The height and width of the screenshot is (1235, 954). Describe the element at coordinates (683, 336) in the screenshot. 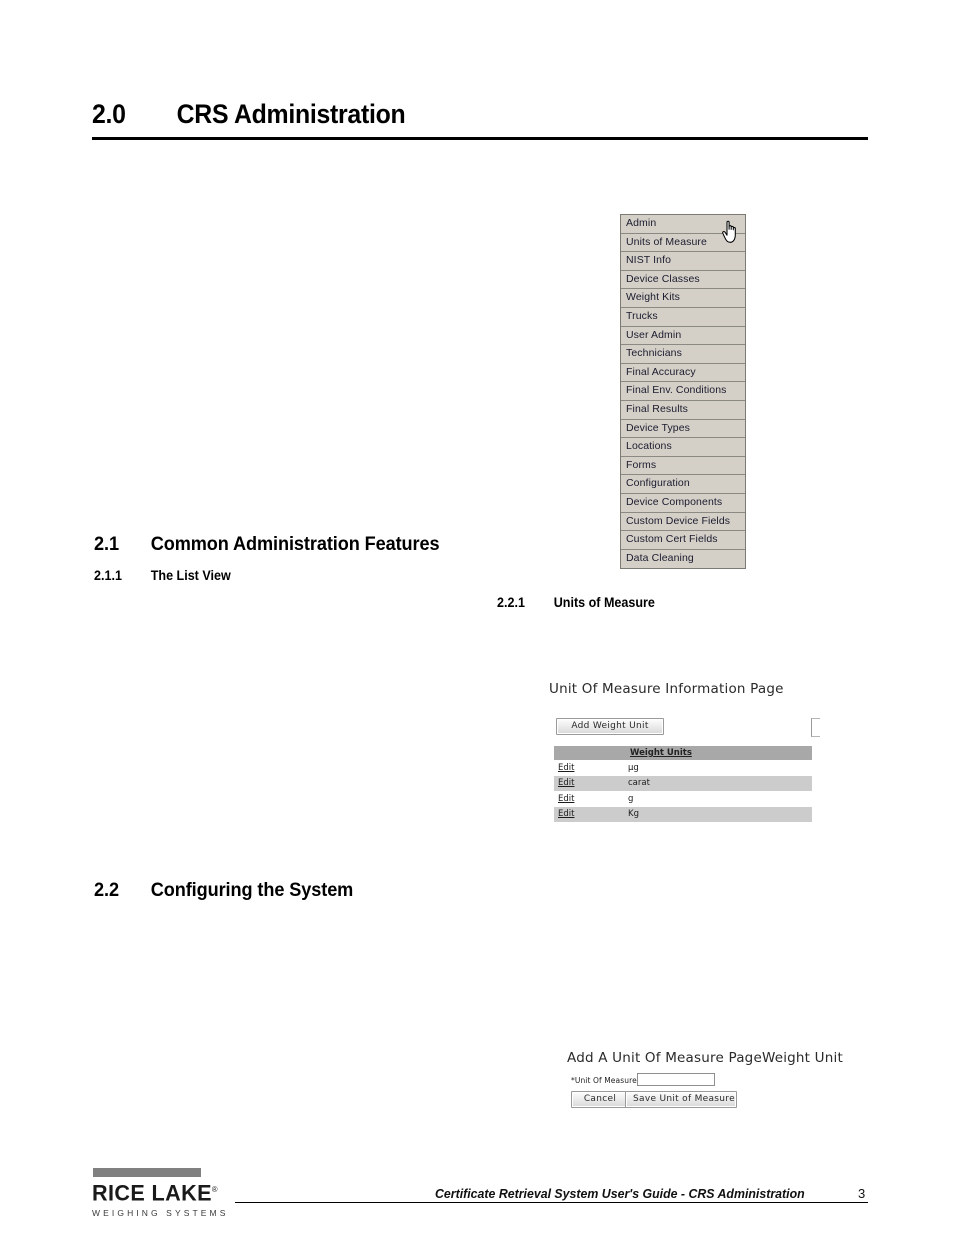

I see `menu-item-user-admin: User Admin` at that location.